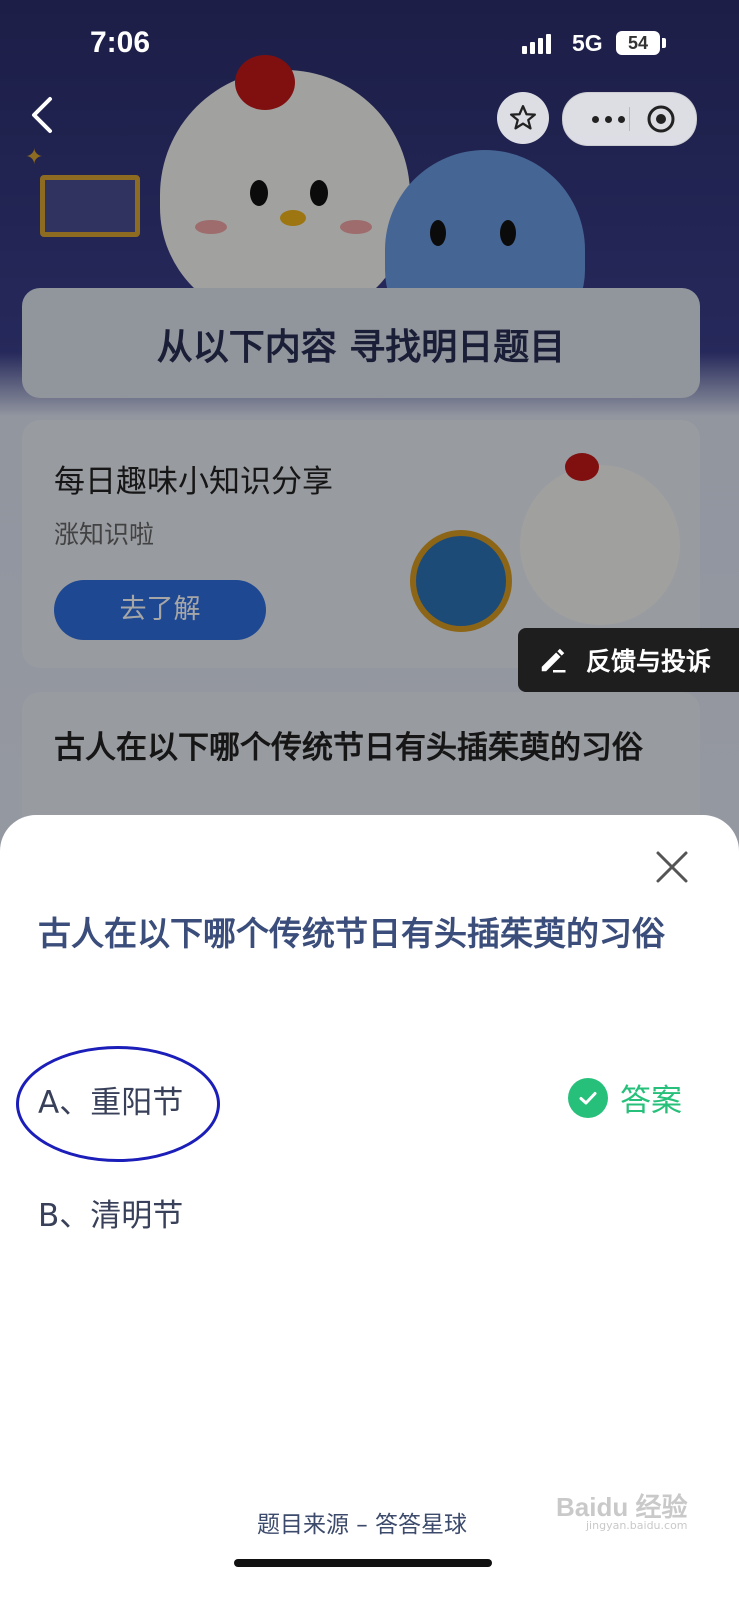 The width and height of the screenshot is (739, 1600). What do you see at coordinates (369, 44) in the screenshot?
I see `status-bar: 7:06 5G 54` at bounding box center [369, 44].